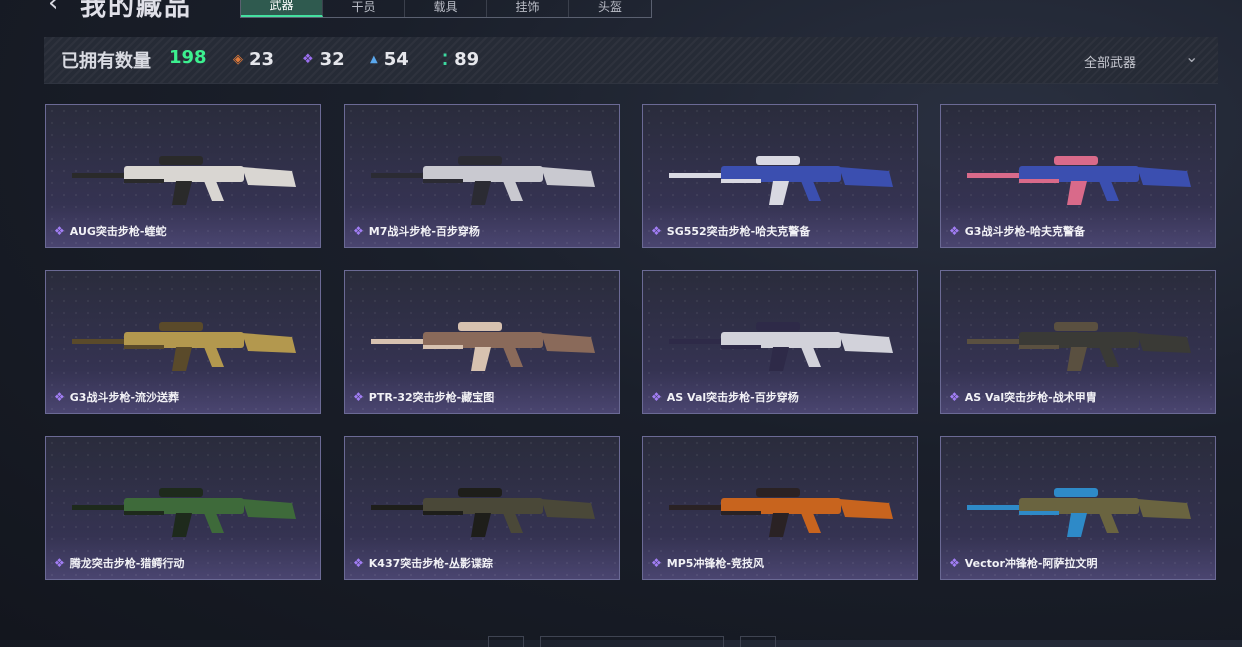 Image resolution: width=1242 pixels, height=647 pixels. What do you see at coordinates (374, 59) in the screenshot?
I see `blue-triangle-icon: ▲` at bounding box center [374, 59].